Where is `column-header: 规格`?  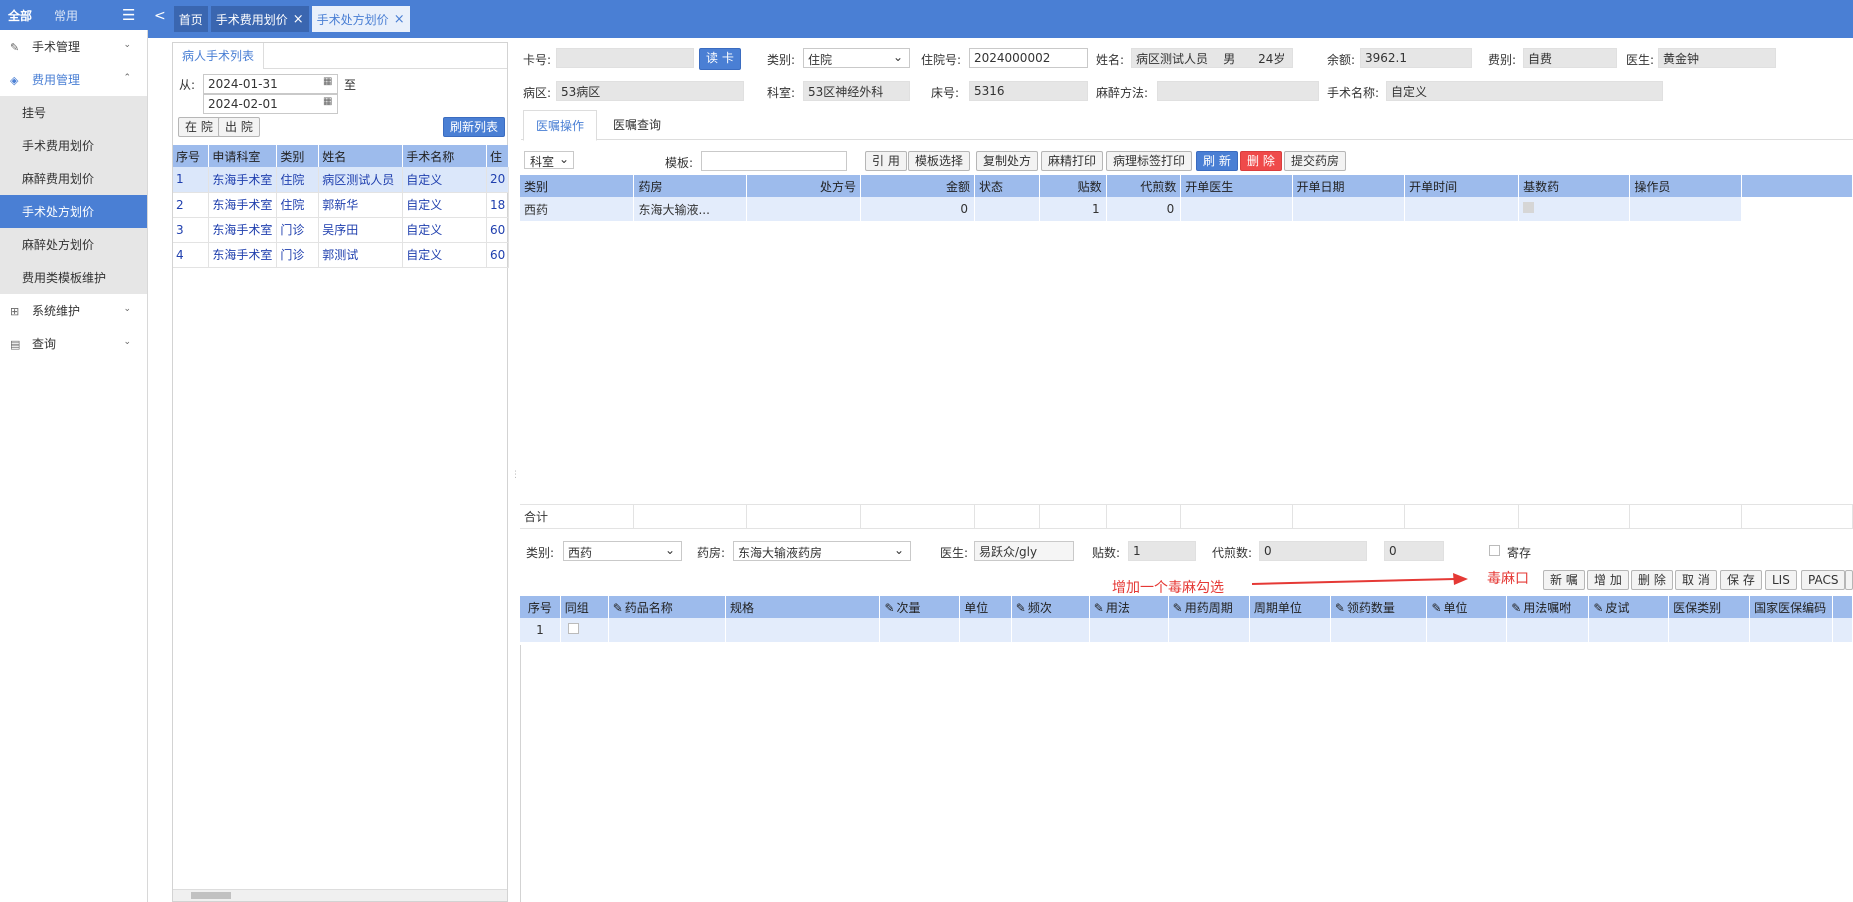 column-header: 规格 is located at coordinates (803, 607).